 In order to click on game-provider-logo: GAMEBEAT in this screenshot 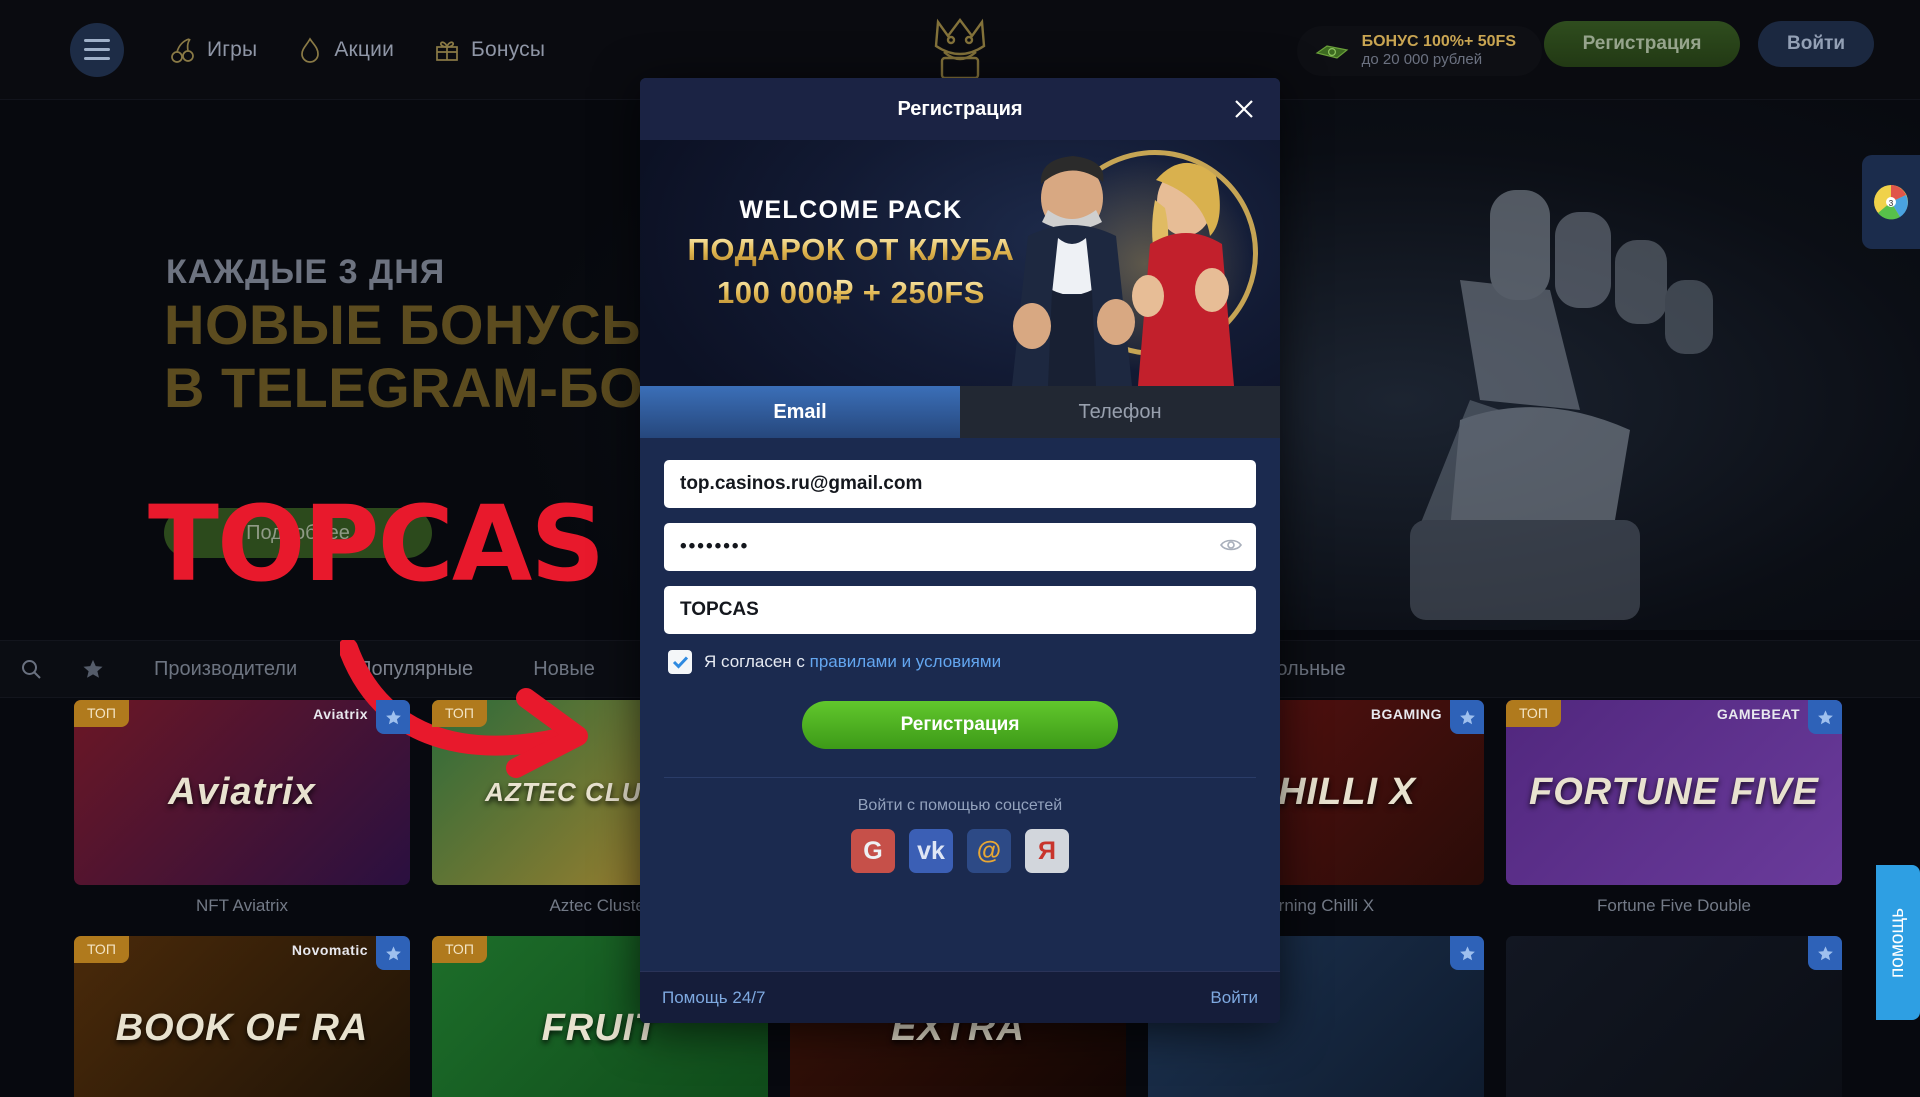, I will do `click(1758, 714)`.